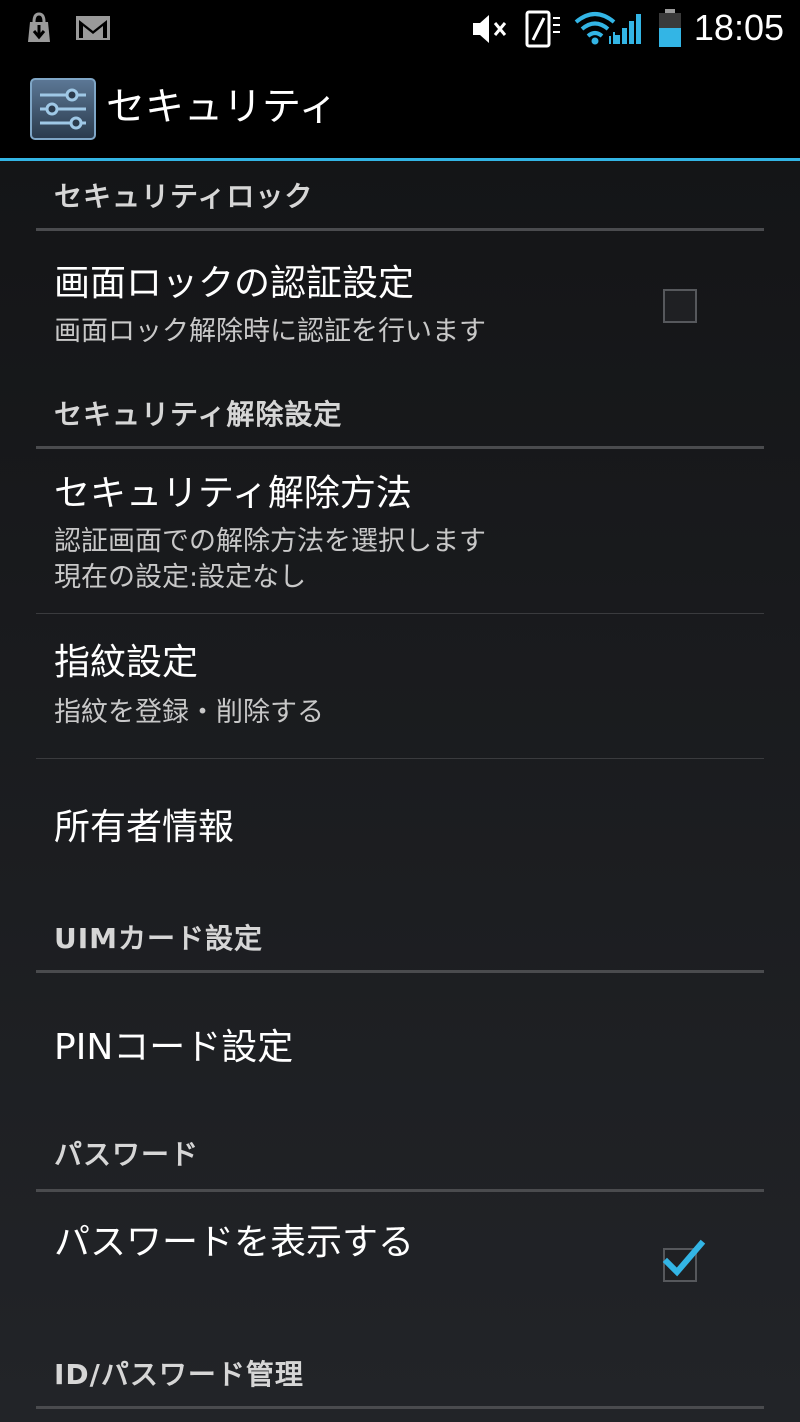 The image size is (800, 1422). What do you see at coordinates (174, 1047) in the screenshot?
I see `setting-title: PINコード設定` at bounding box center [174, 1047].